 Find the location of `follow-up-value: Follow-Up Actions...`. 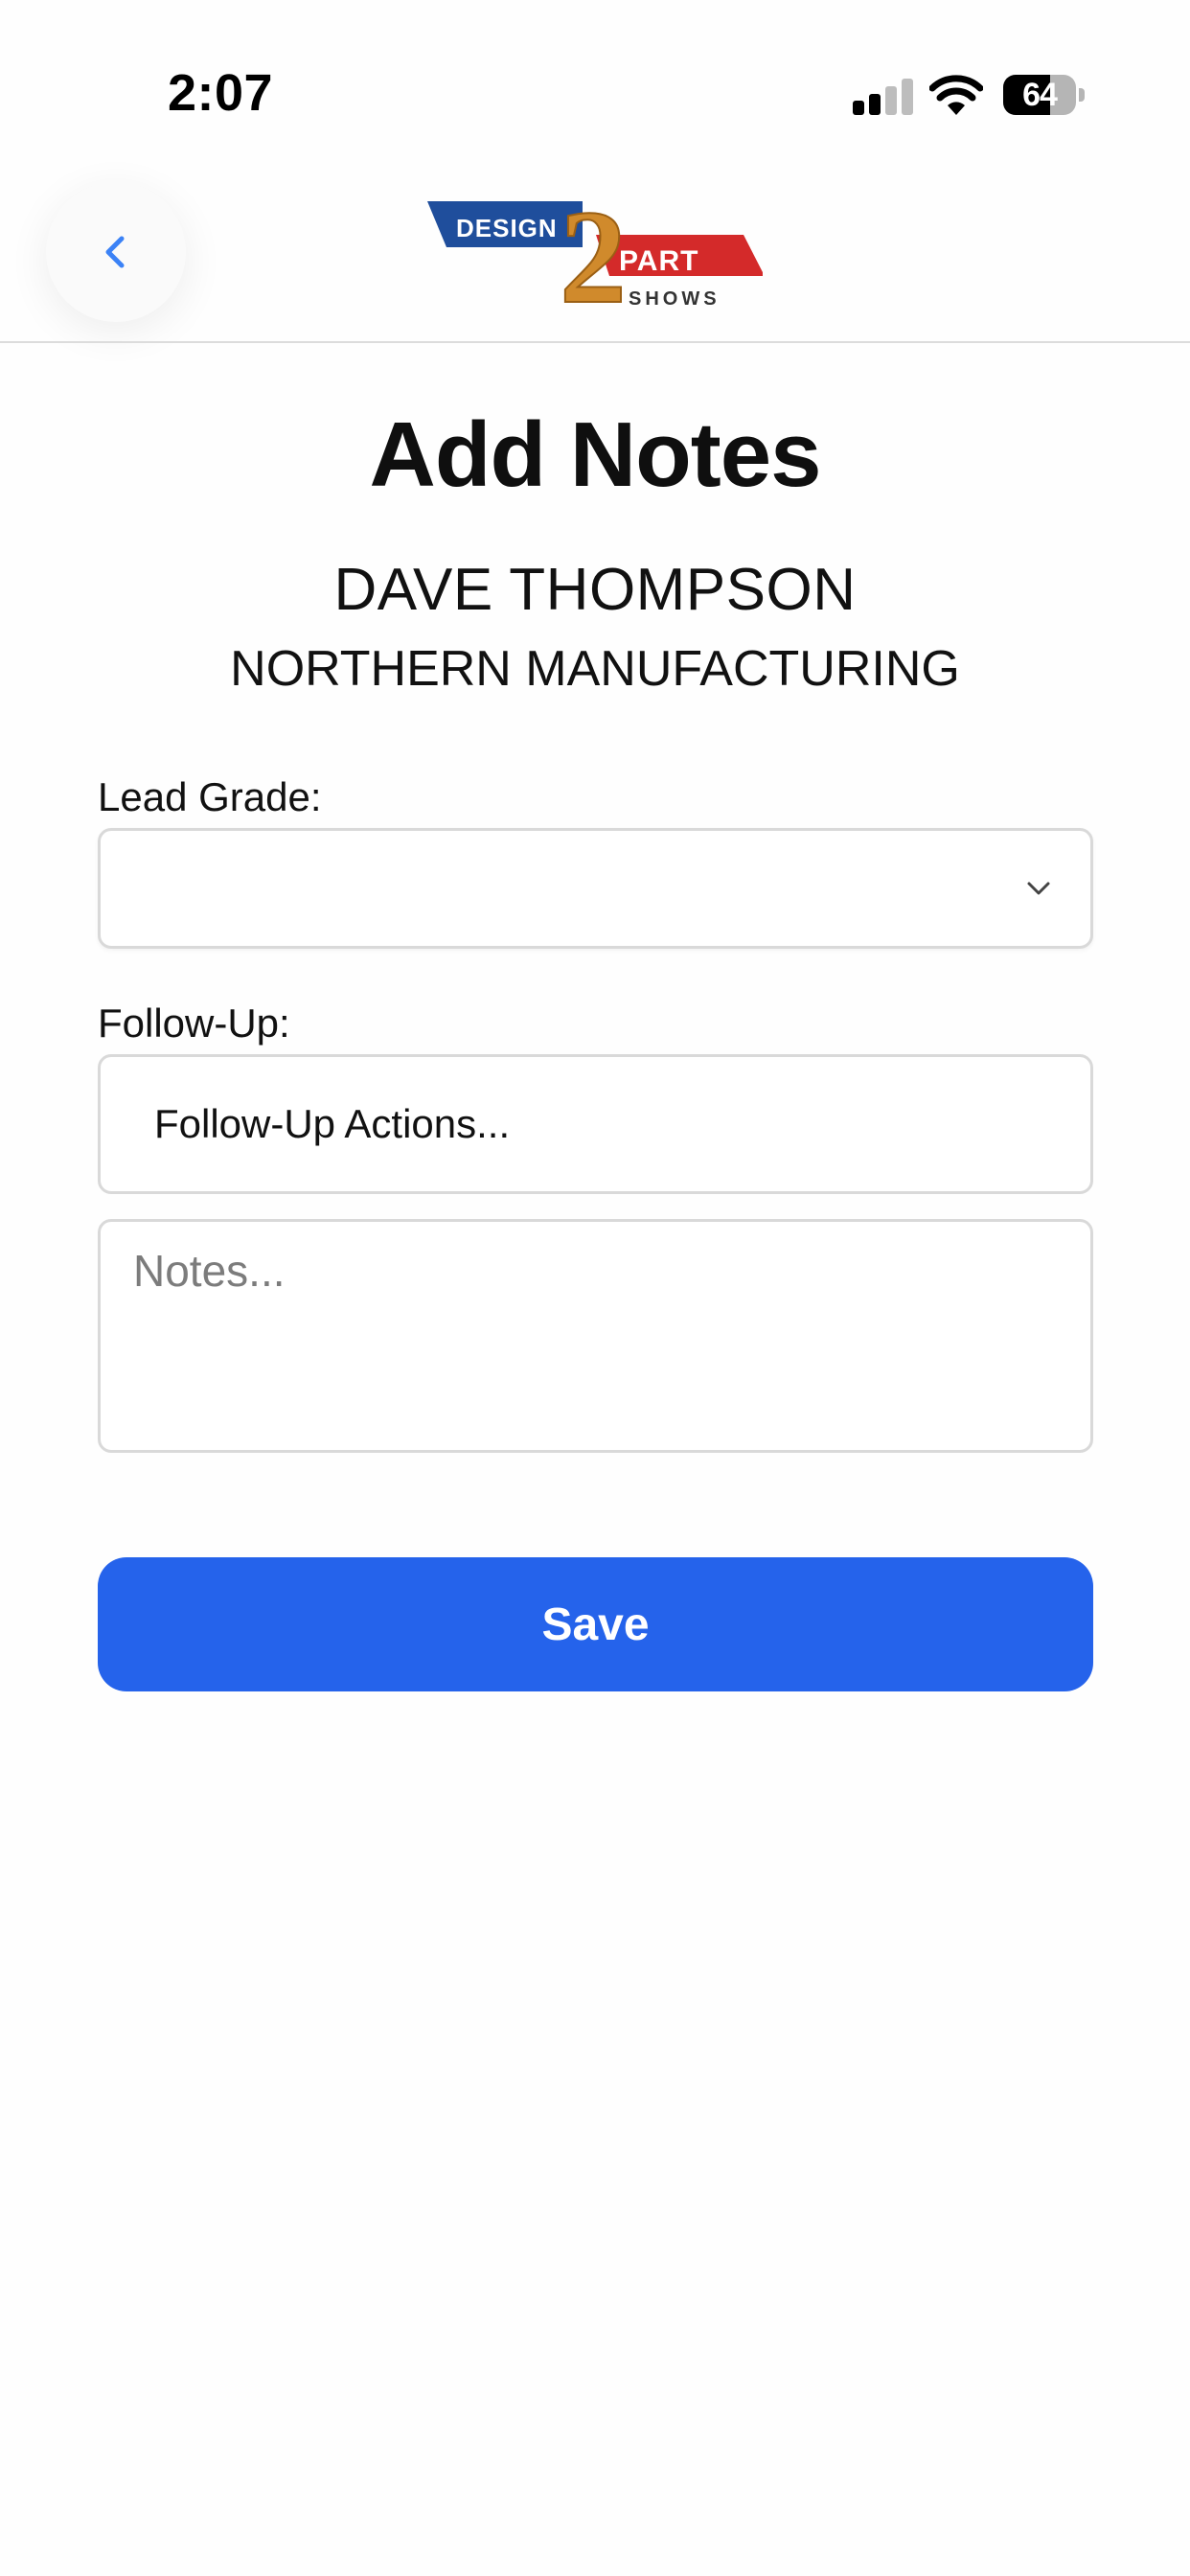

follow-up-value: Follow-Up Actions... is located at coordinates (333, 1123).